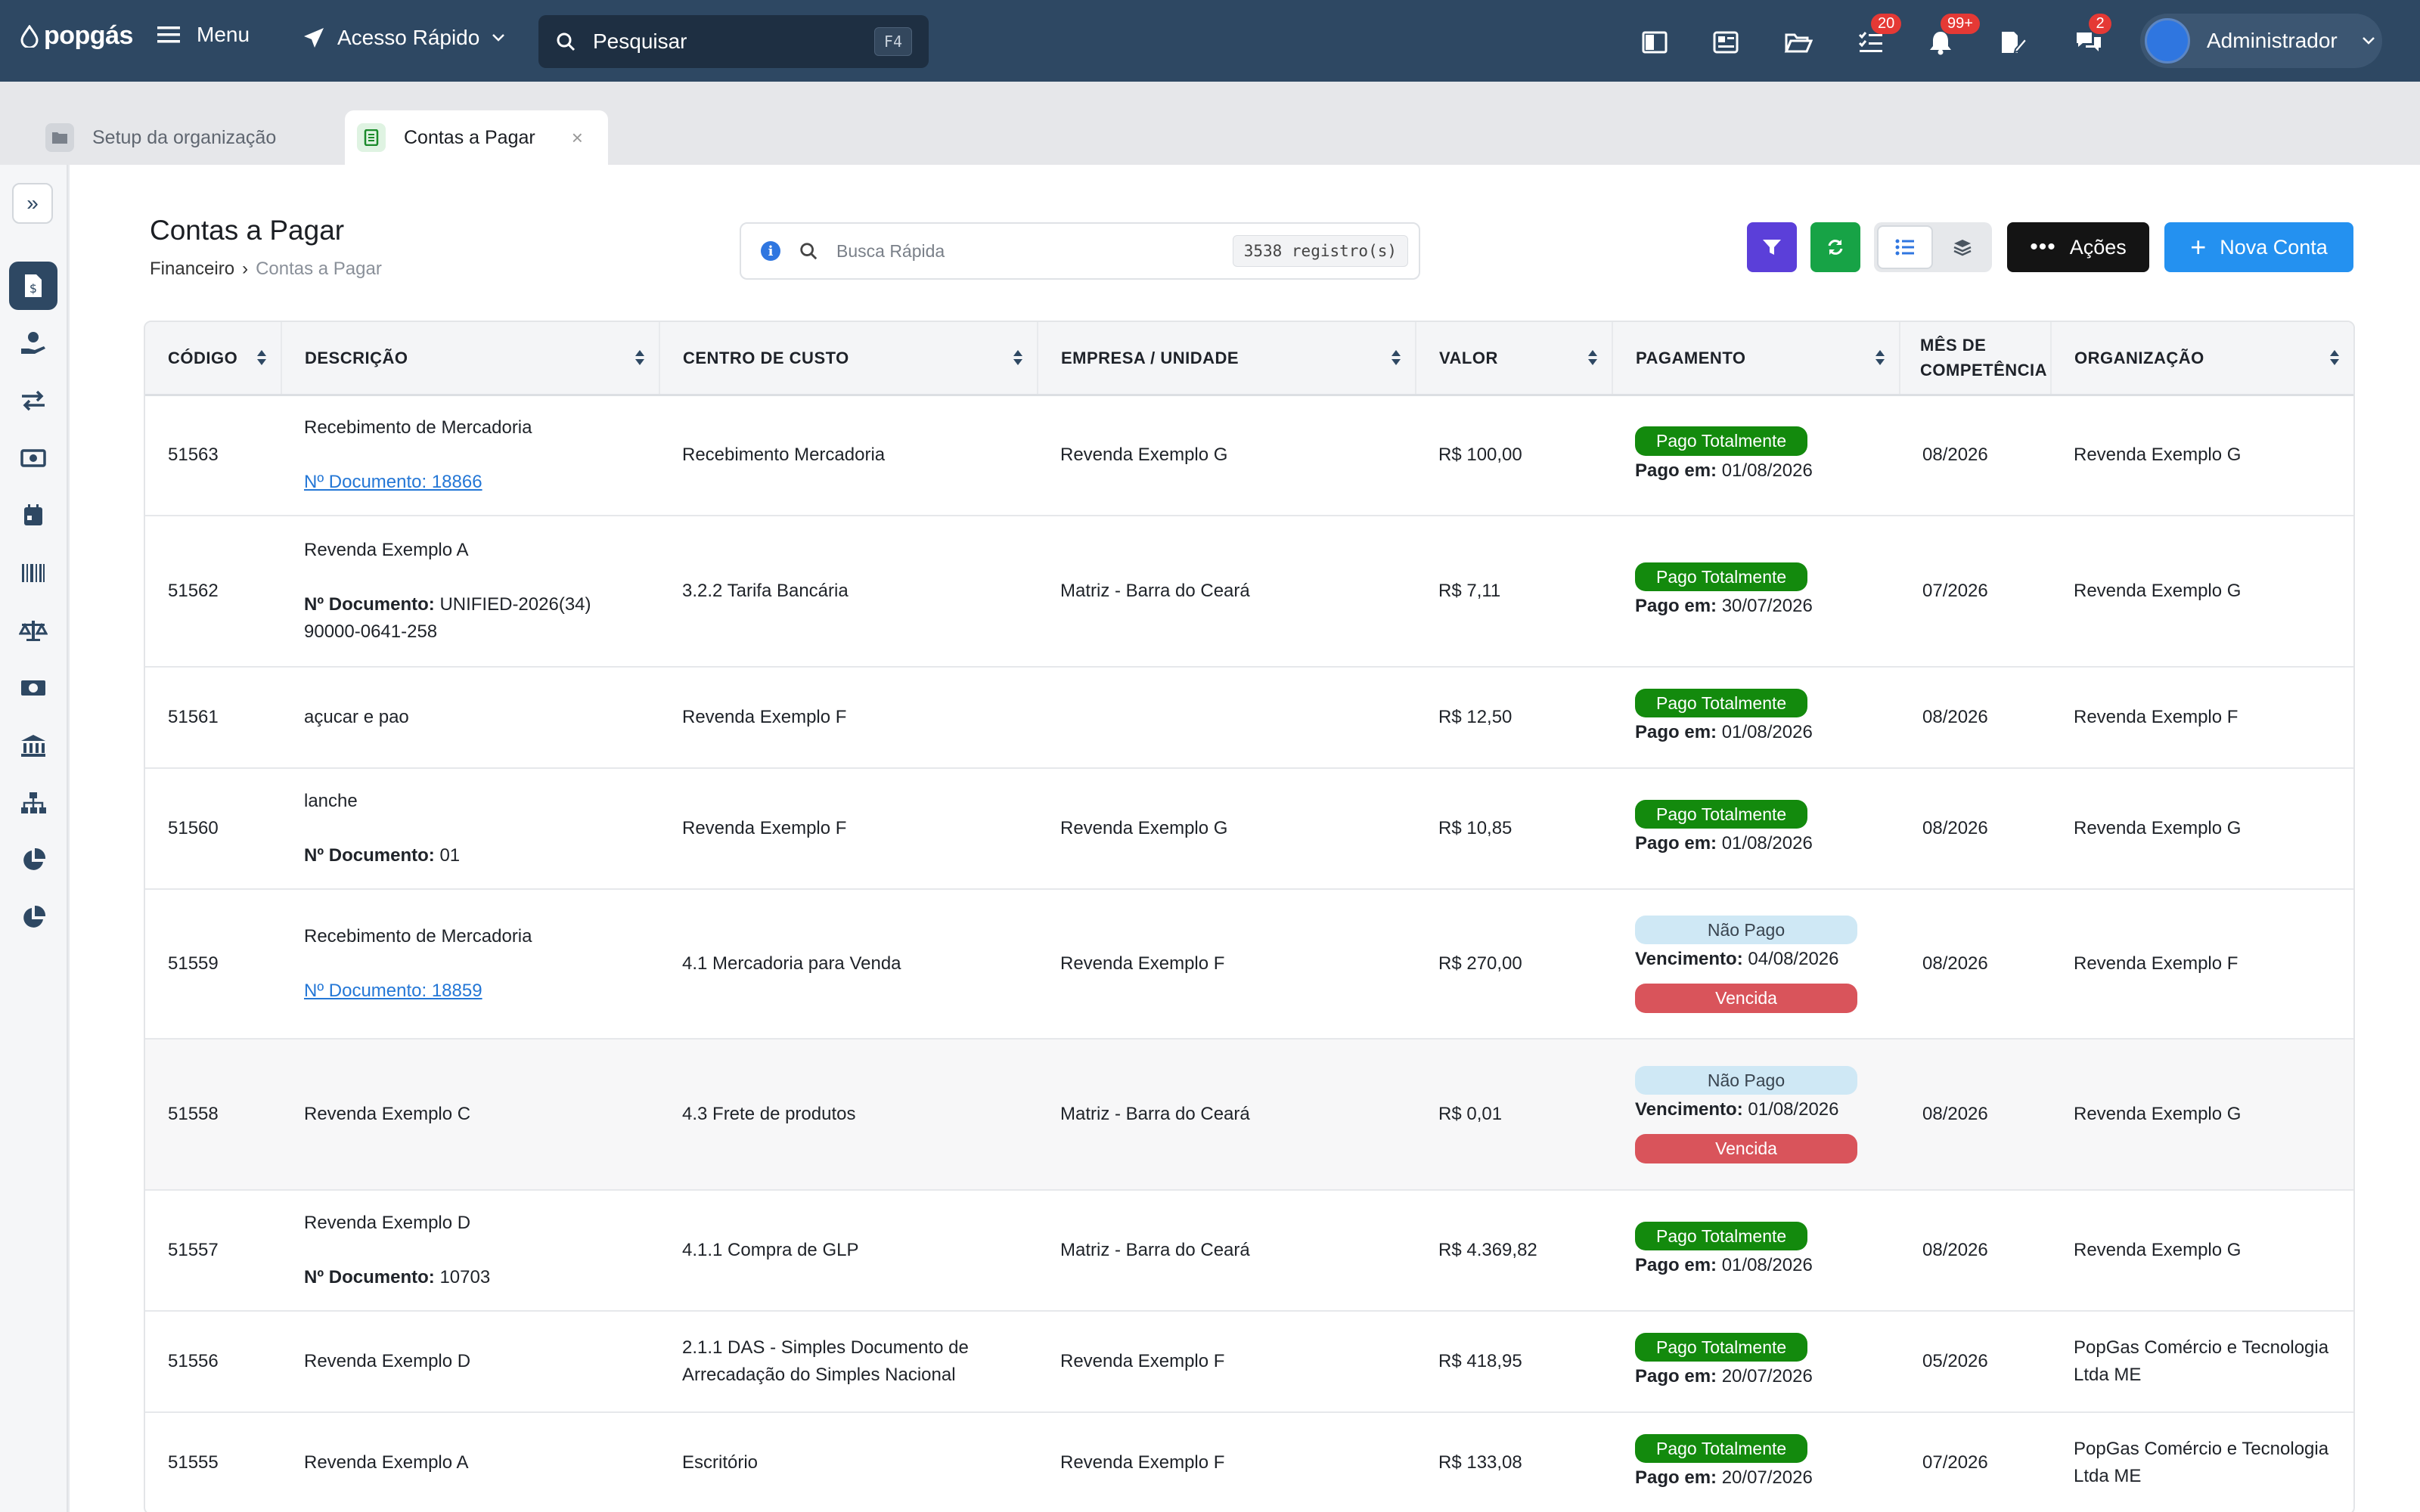 The height and width of the screenshot is (1512, 2420). Describe the element at coordinates (1654, 42) in the screenshot. I see `book-icon` at that location.